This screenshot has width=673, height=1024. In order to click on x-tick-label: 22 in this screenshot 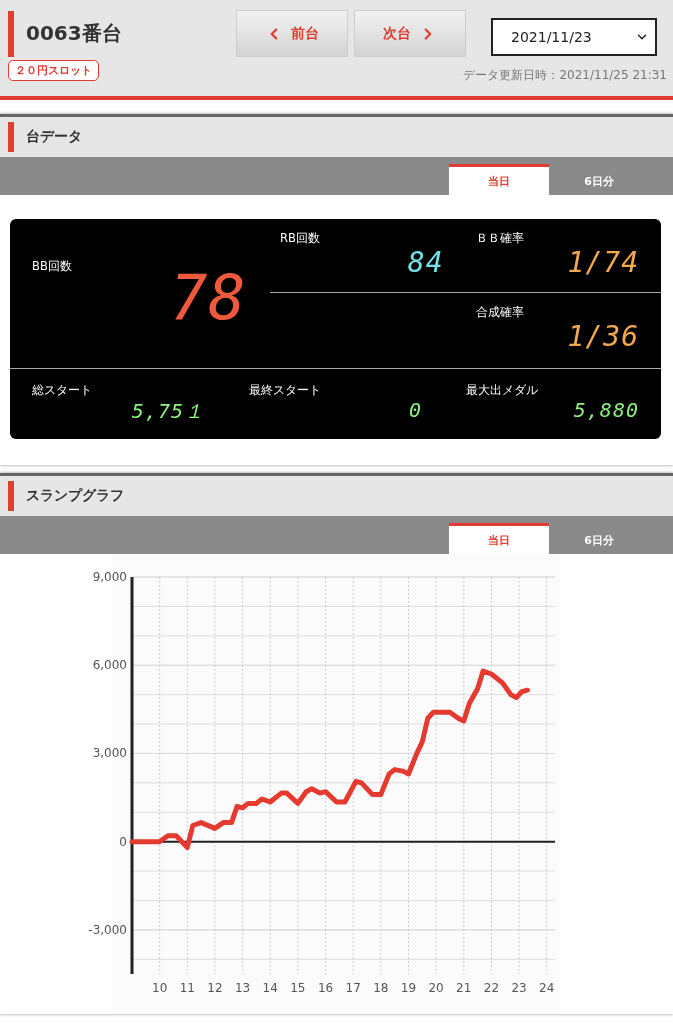, I will do `click(491, 988)`.